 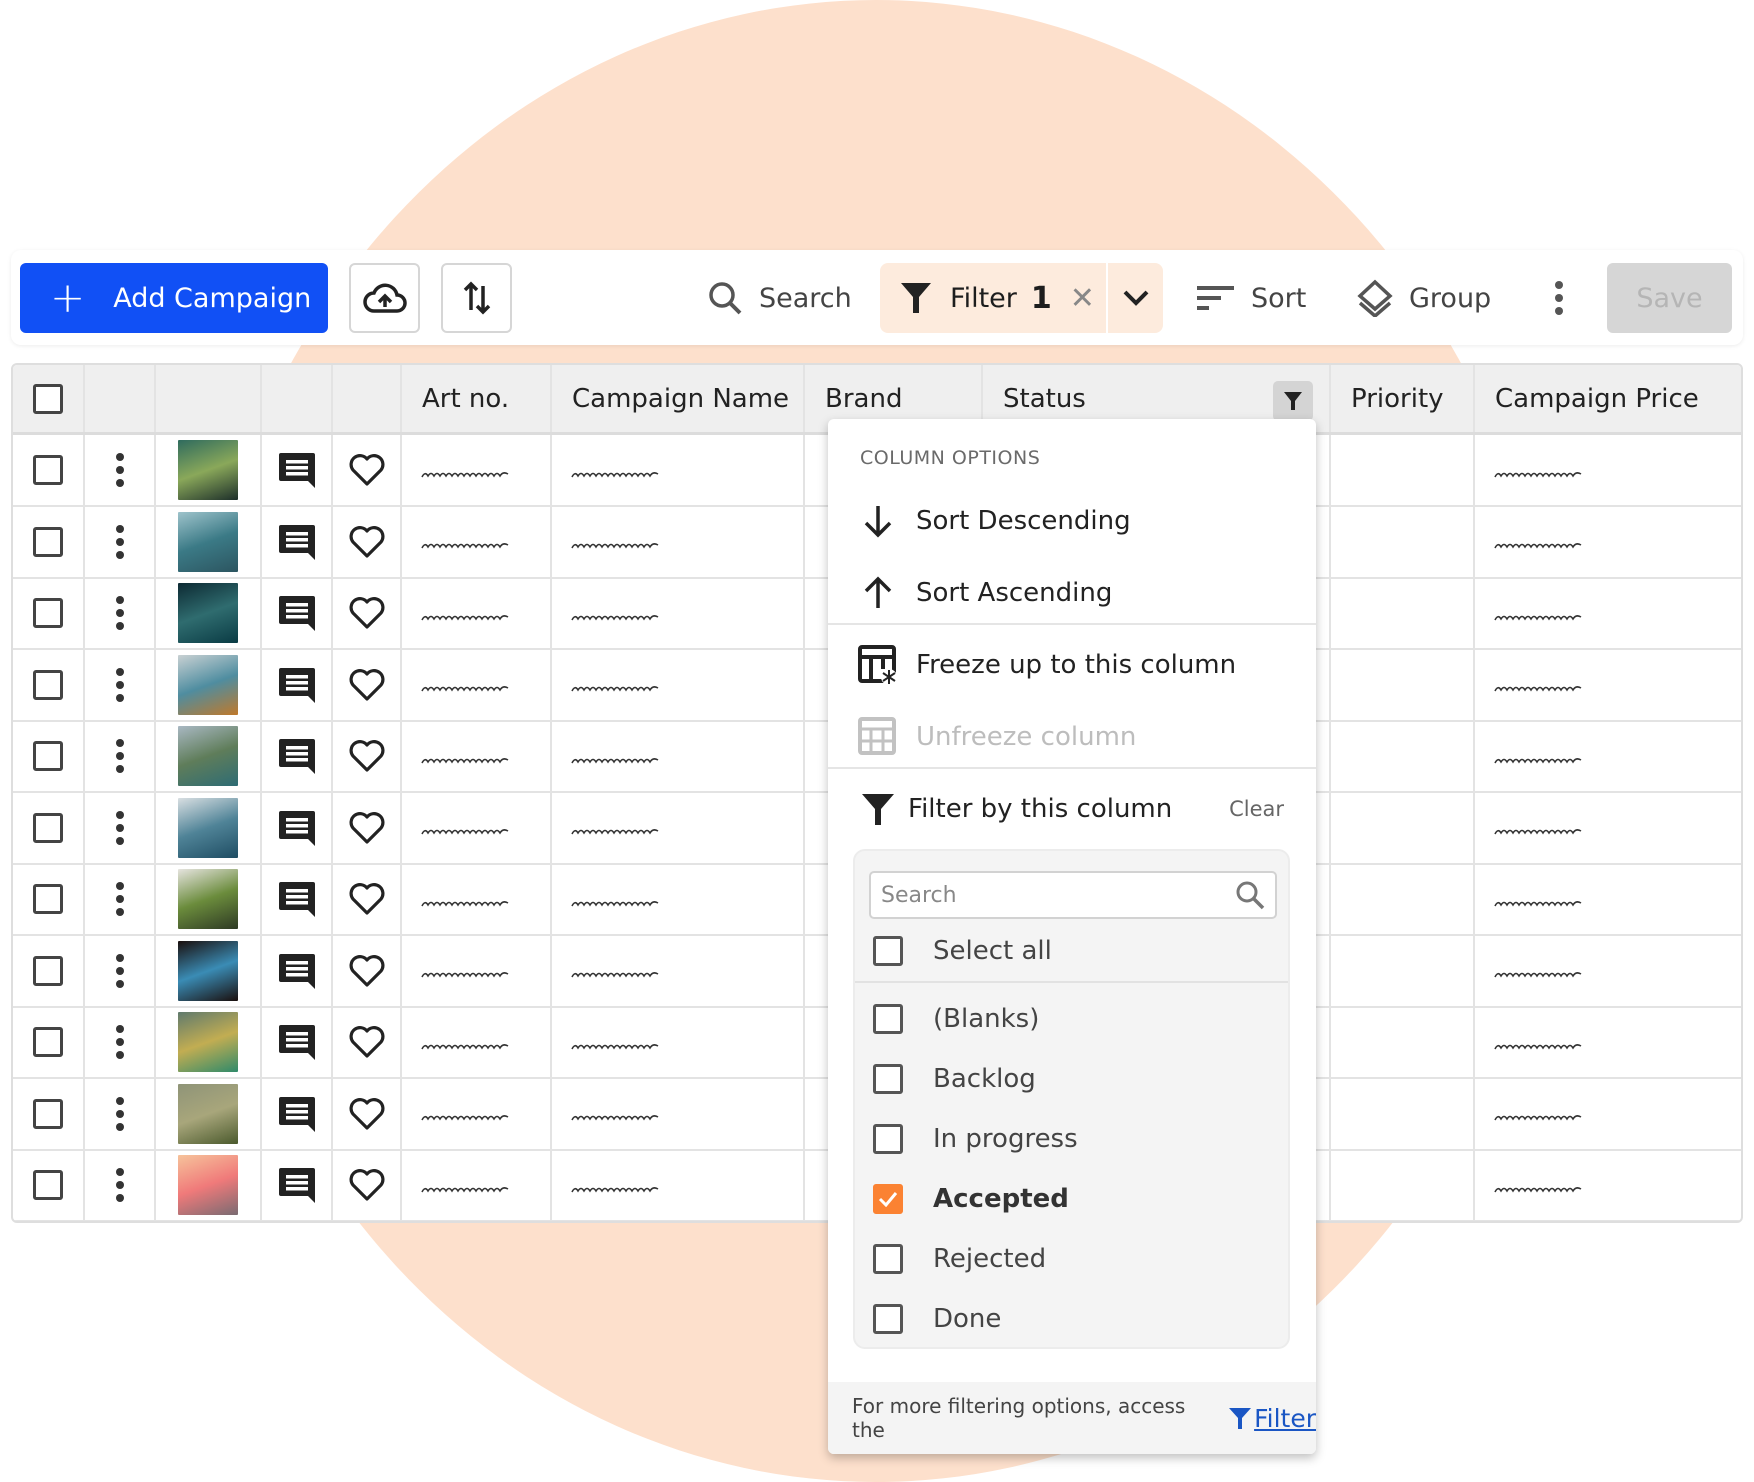 I want to click on filter-option: Backlog, so click(x=1073, y=1079).